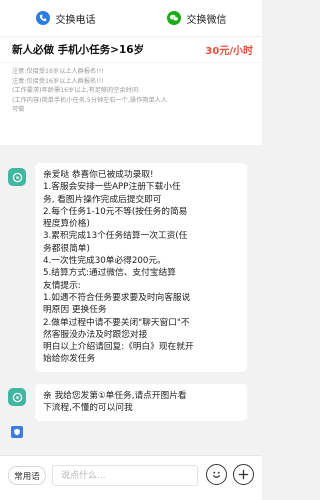 The width and height of the screenshot is (320, 500). What do you see at coordinates (42, 18) in the screenshot?
I see `phone-icon` at bounding box center [42, 18].